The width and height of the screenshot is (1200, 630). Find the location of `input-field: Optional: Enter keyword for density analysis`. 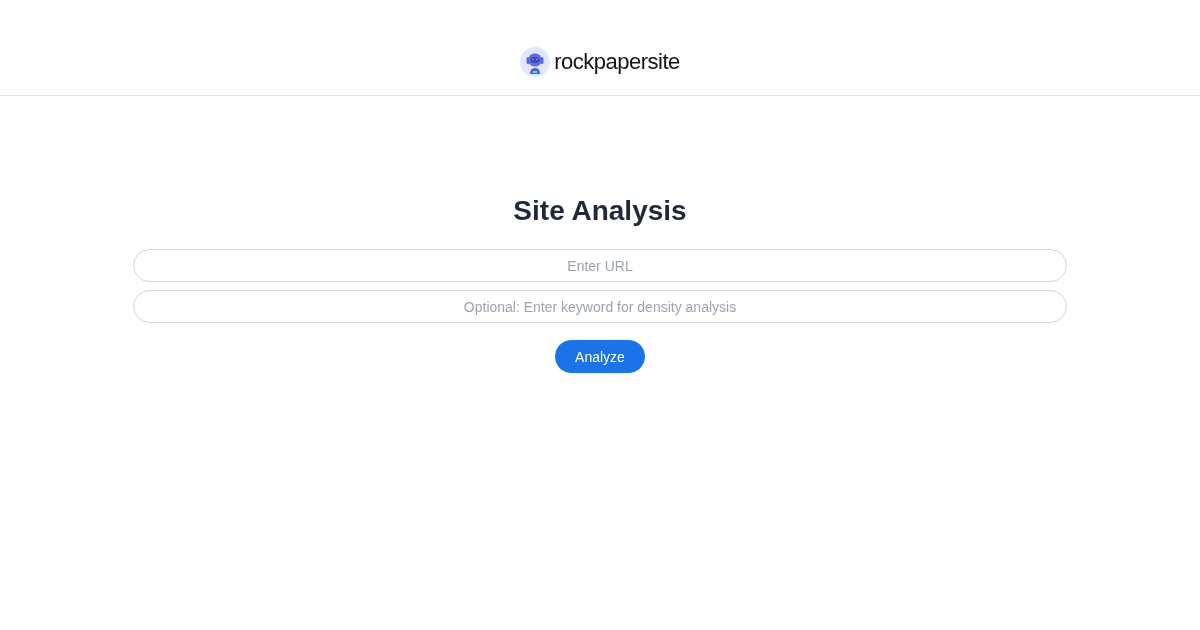

input-field: Optional: Enter keyword for density analysis is located at coordinates (600, 306).